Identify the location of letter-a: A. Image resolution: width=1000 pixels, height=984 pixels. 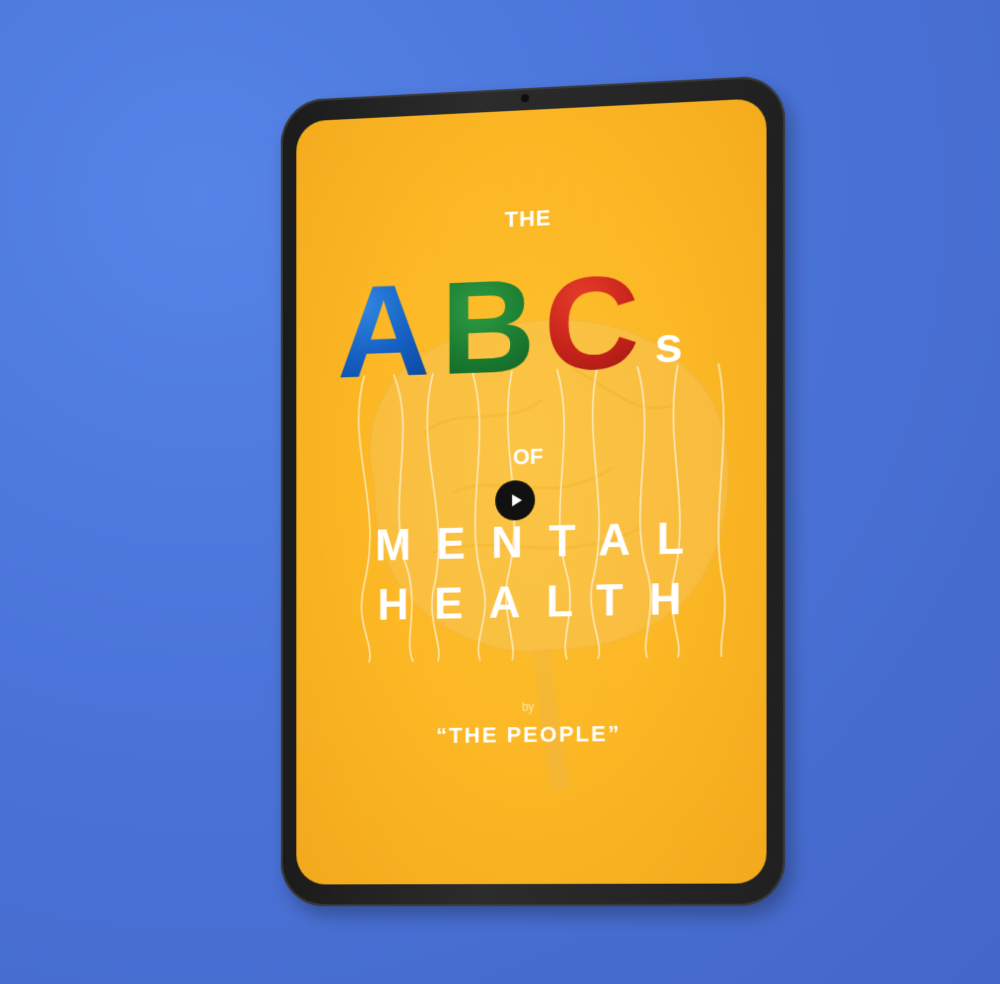
(384, 331).